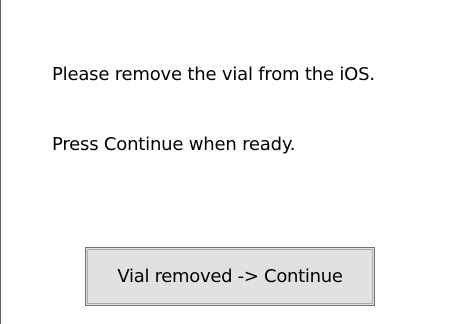 This screenshot has height=324, width=450. What do you see at coordinates (230, 276) in the screenshot?
I see `continue-button: Vial removed -> Continue` at bounding box center [230, 276].